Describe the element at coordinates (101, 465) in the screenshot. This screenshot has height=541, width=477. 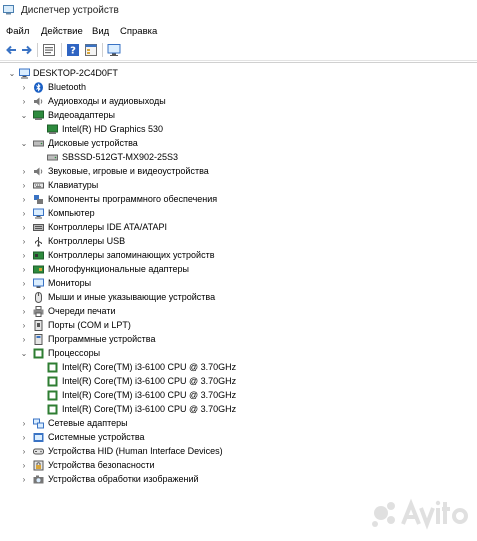
I see `category-label: Устройства безопасности` at that location.